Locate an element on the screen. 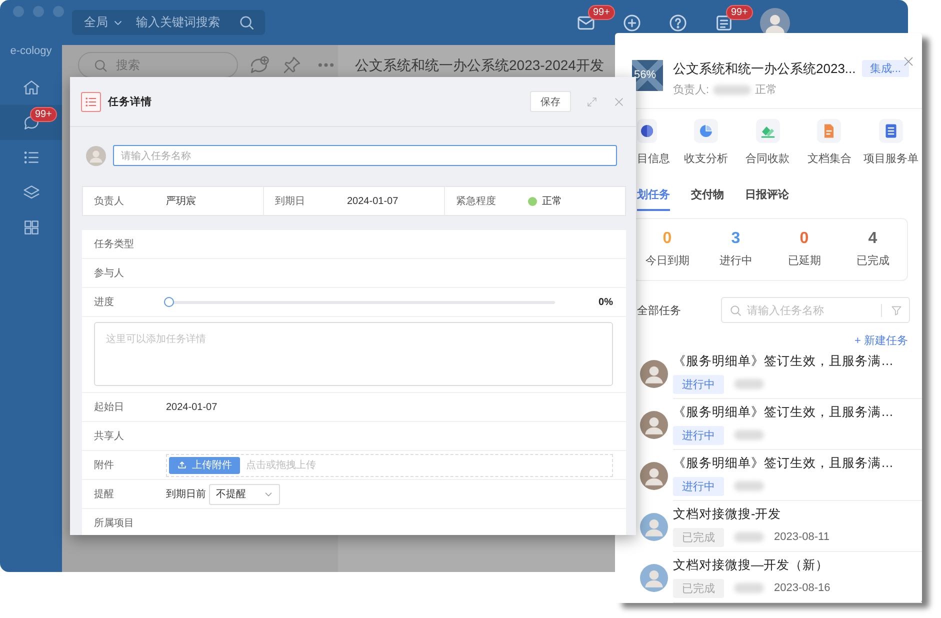 This screenshot has width=941, height=618. task-date: 2023-08-11 is located at coordinates (802, 537).